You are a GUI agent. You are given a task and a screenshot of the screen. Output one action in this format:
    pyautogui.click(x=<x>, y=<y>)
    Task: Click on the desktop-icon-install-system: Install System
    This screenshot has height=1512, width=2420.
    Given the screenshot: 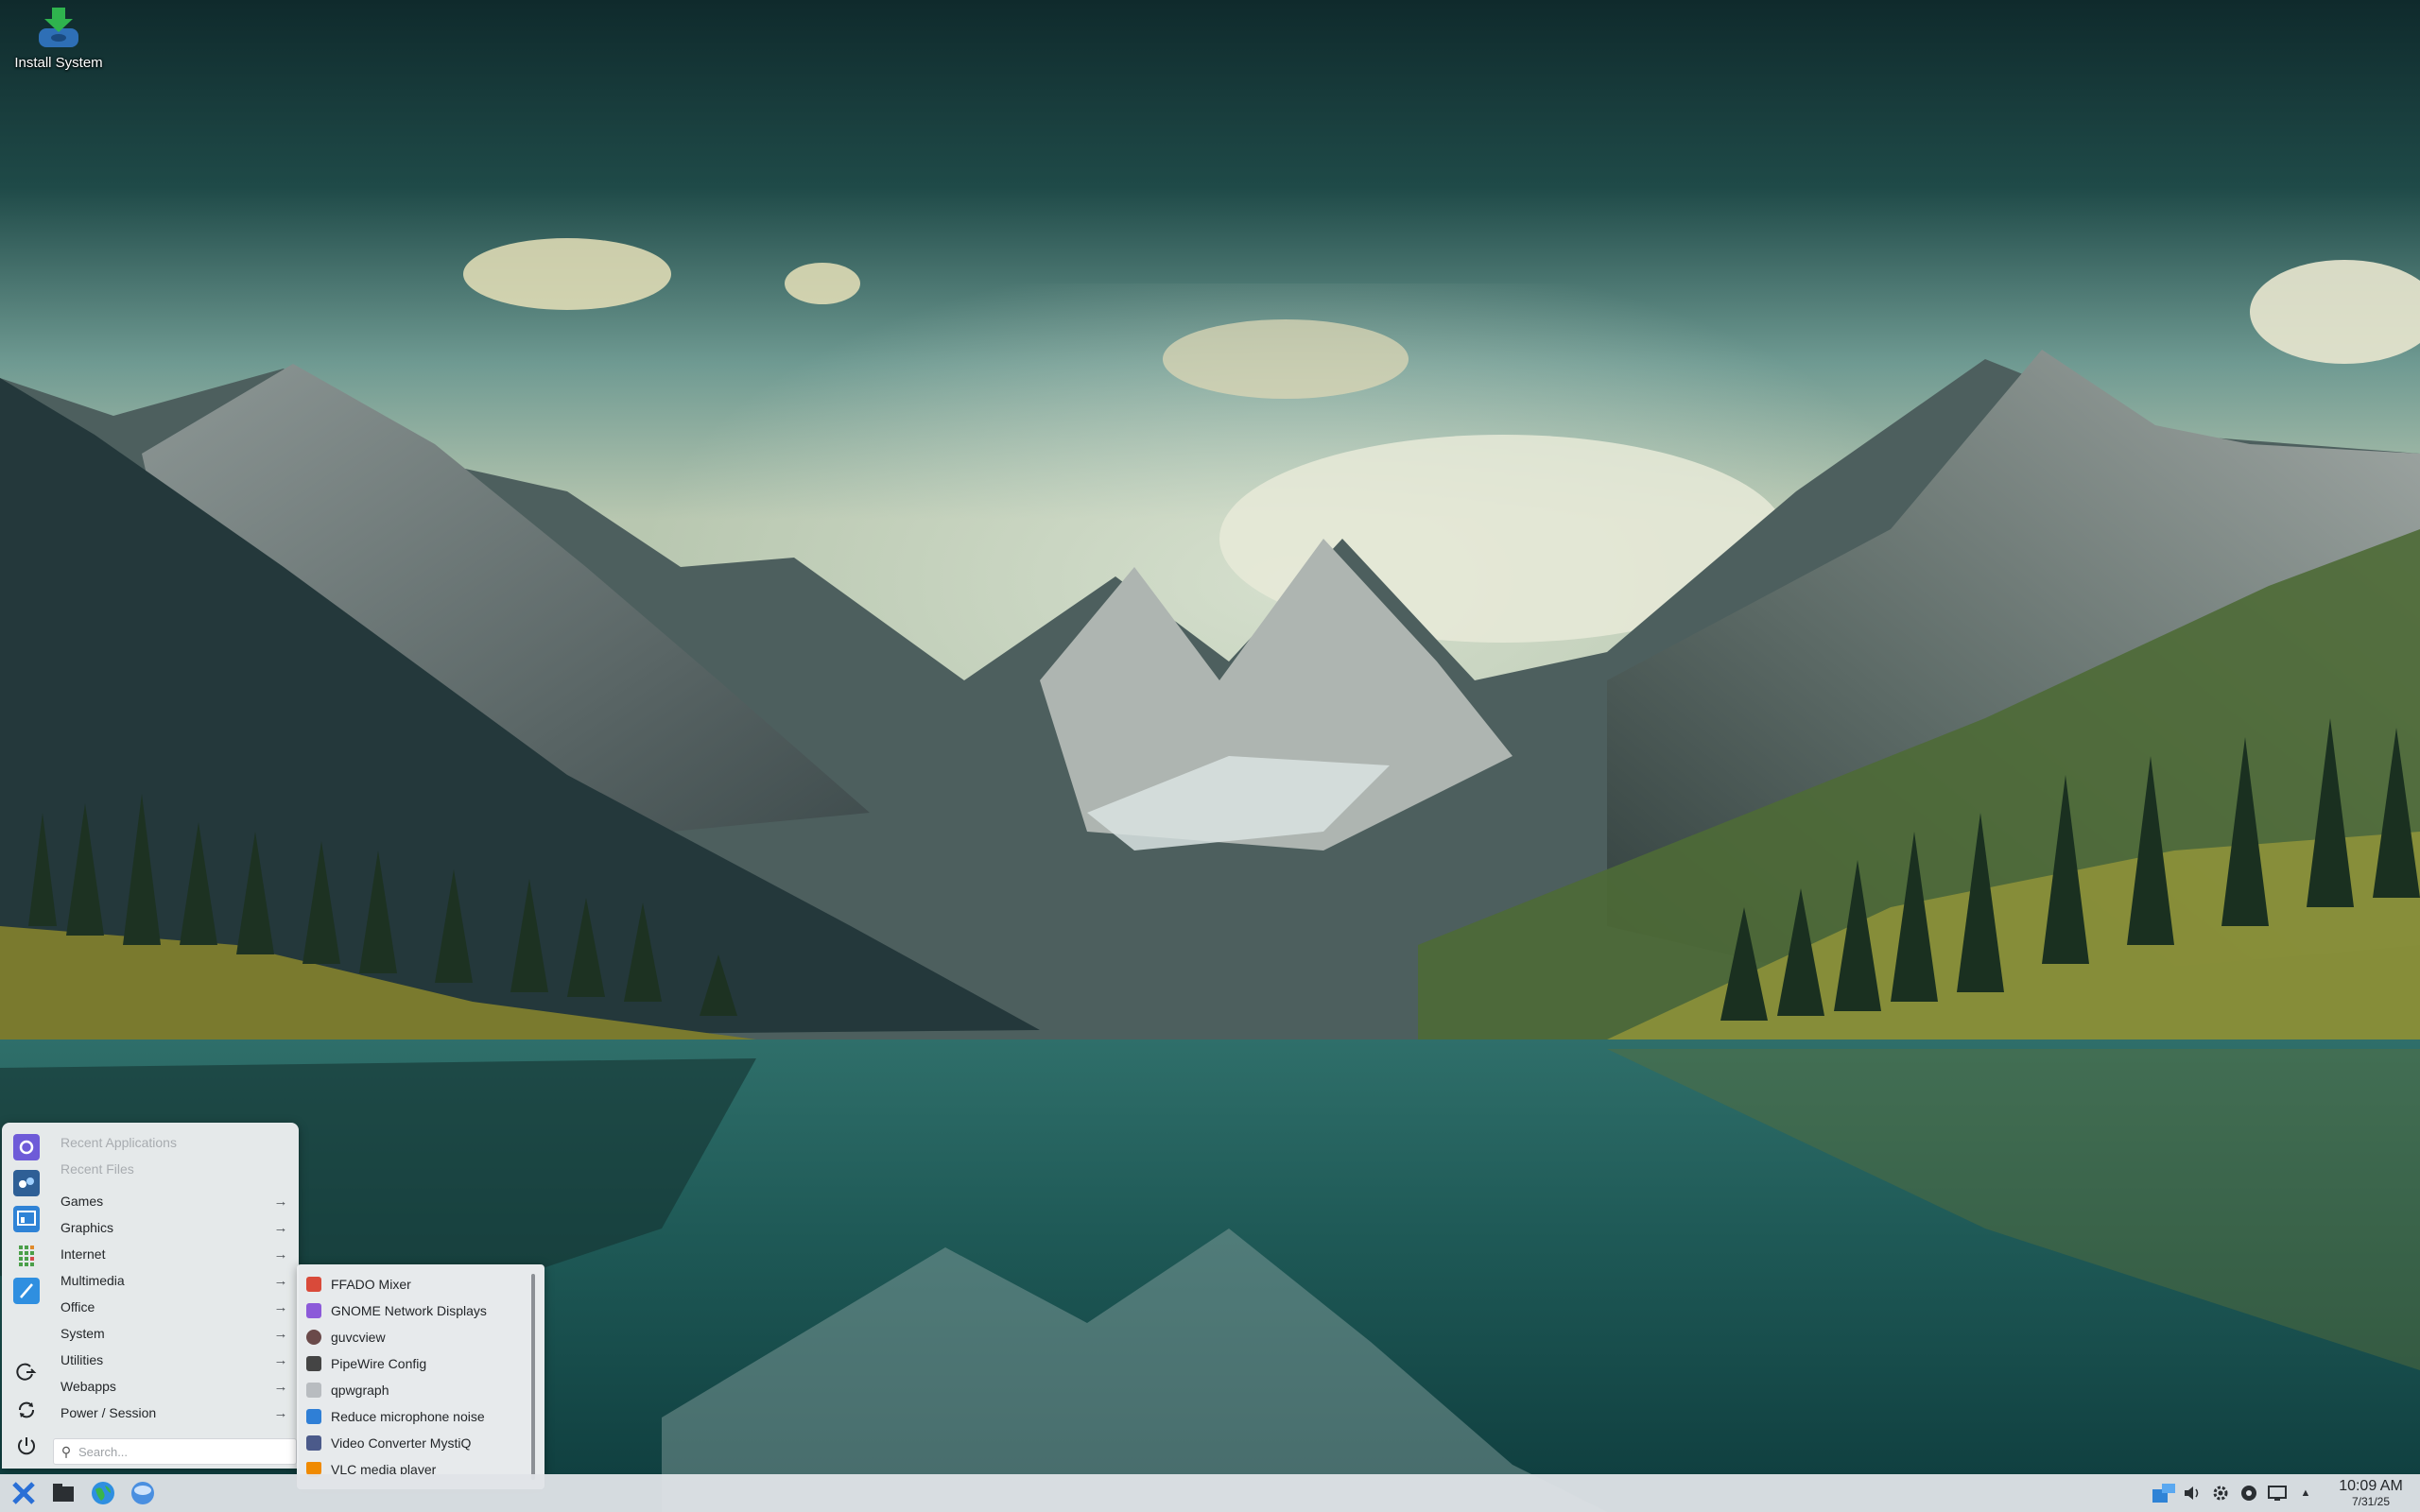 What is the action you would take?
    pyautogui.click(x=59, y=42)
    